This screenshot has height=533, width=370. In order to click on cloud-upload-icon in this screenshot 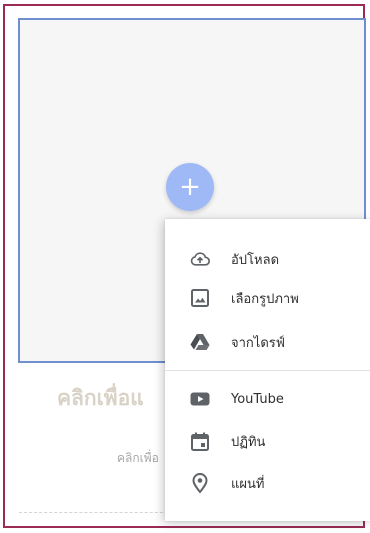, I will do `click(200, 259)`.